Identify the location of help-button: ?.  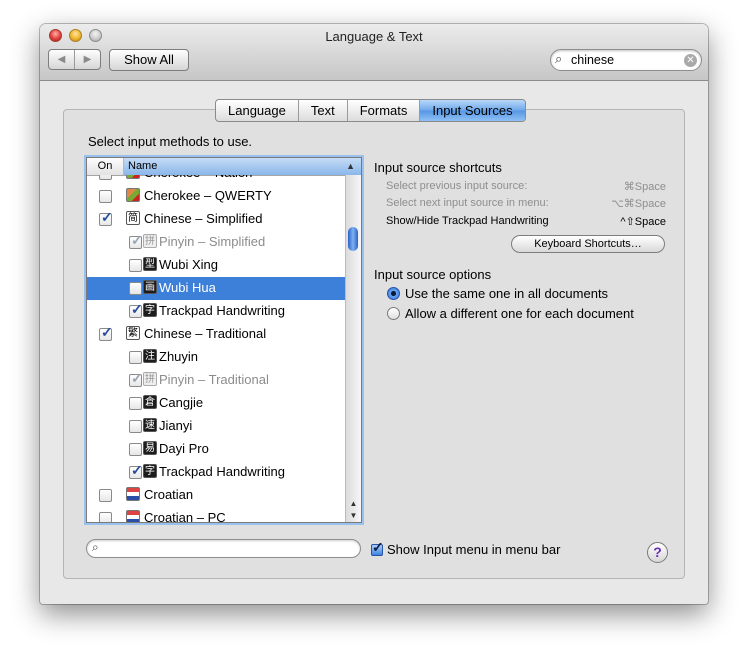
(657, 552).